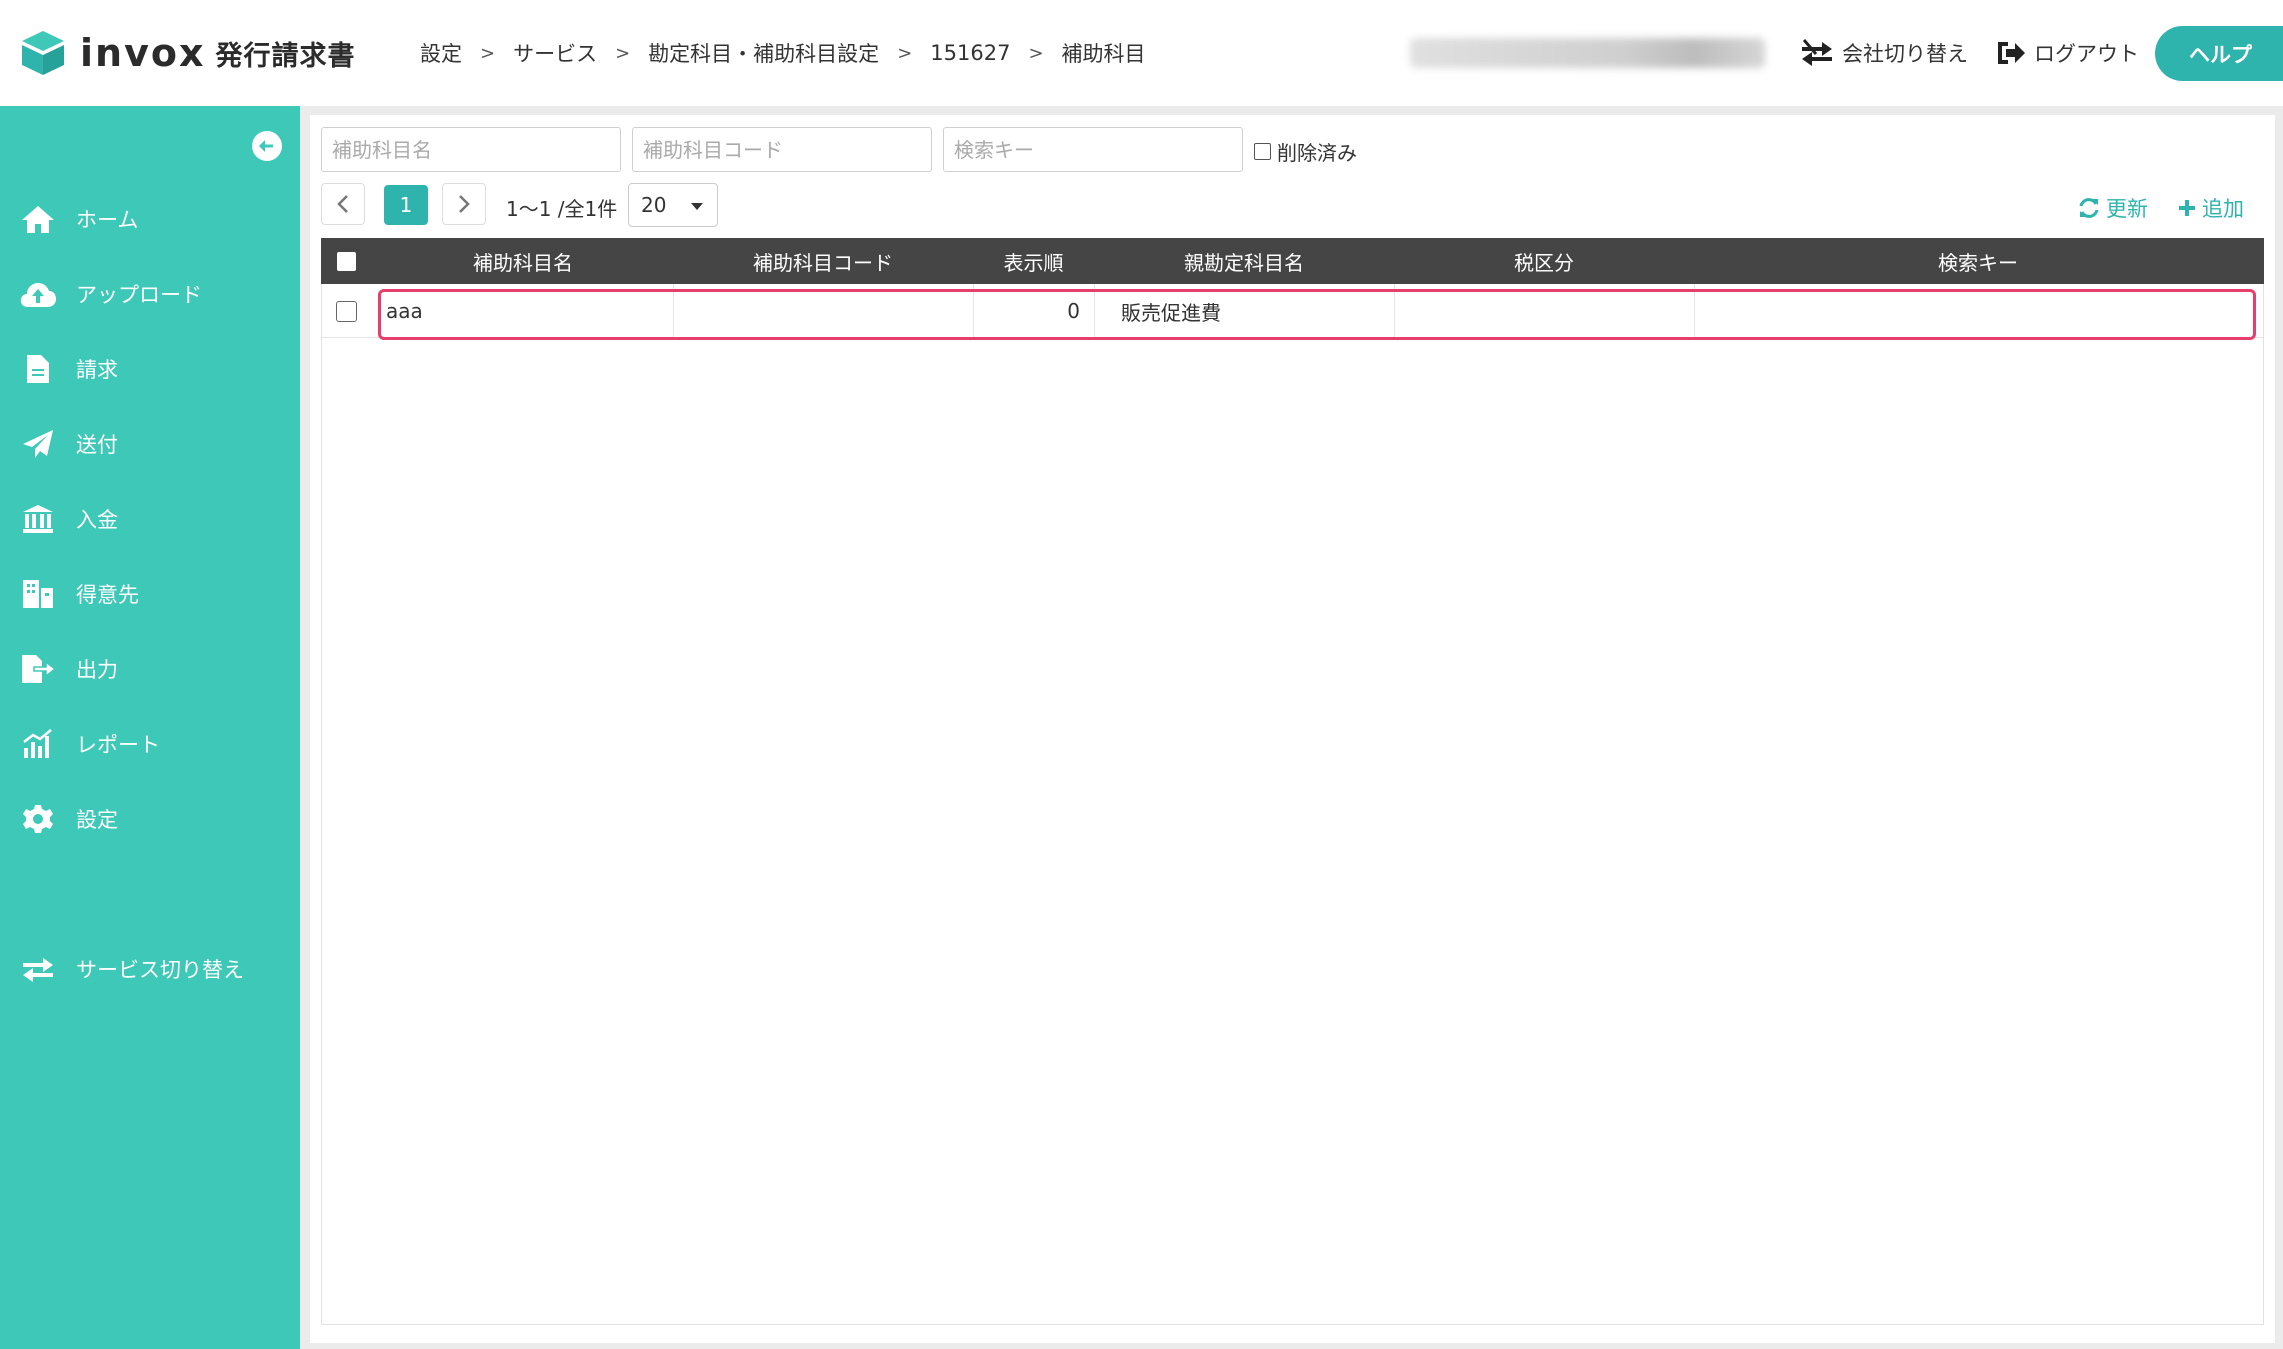  Describe the element at coordinates (2219, 53) in the screenshot. I see `help-button: ヘルプ` at that location.